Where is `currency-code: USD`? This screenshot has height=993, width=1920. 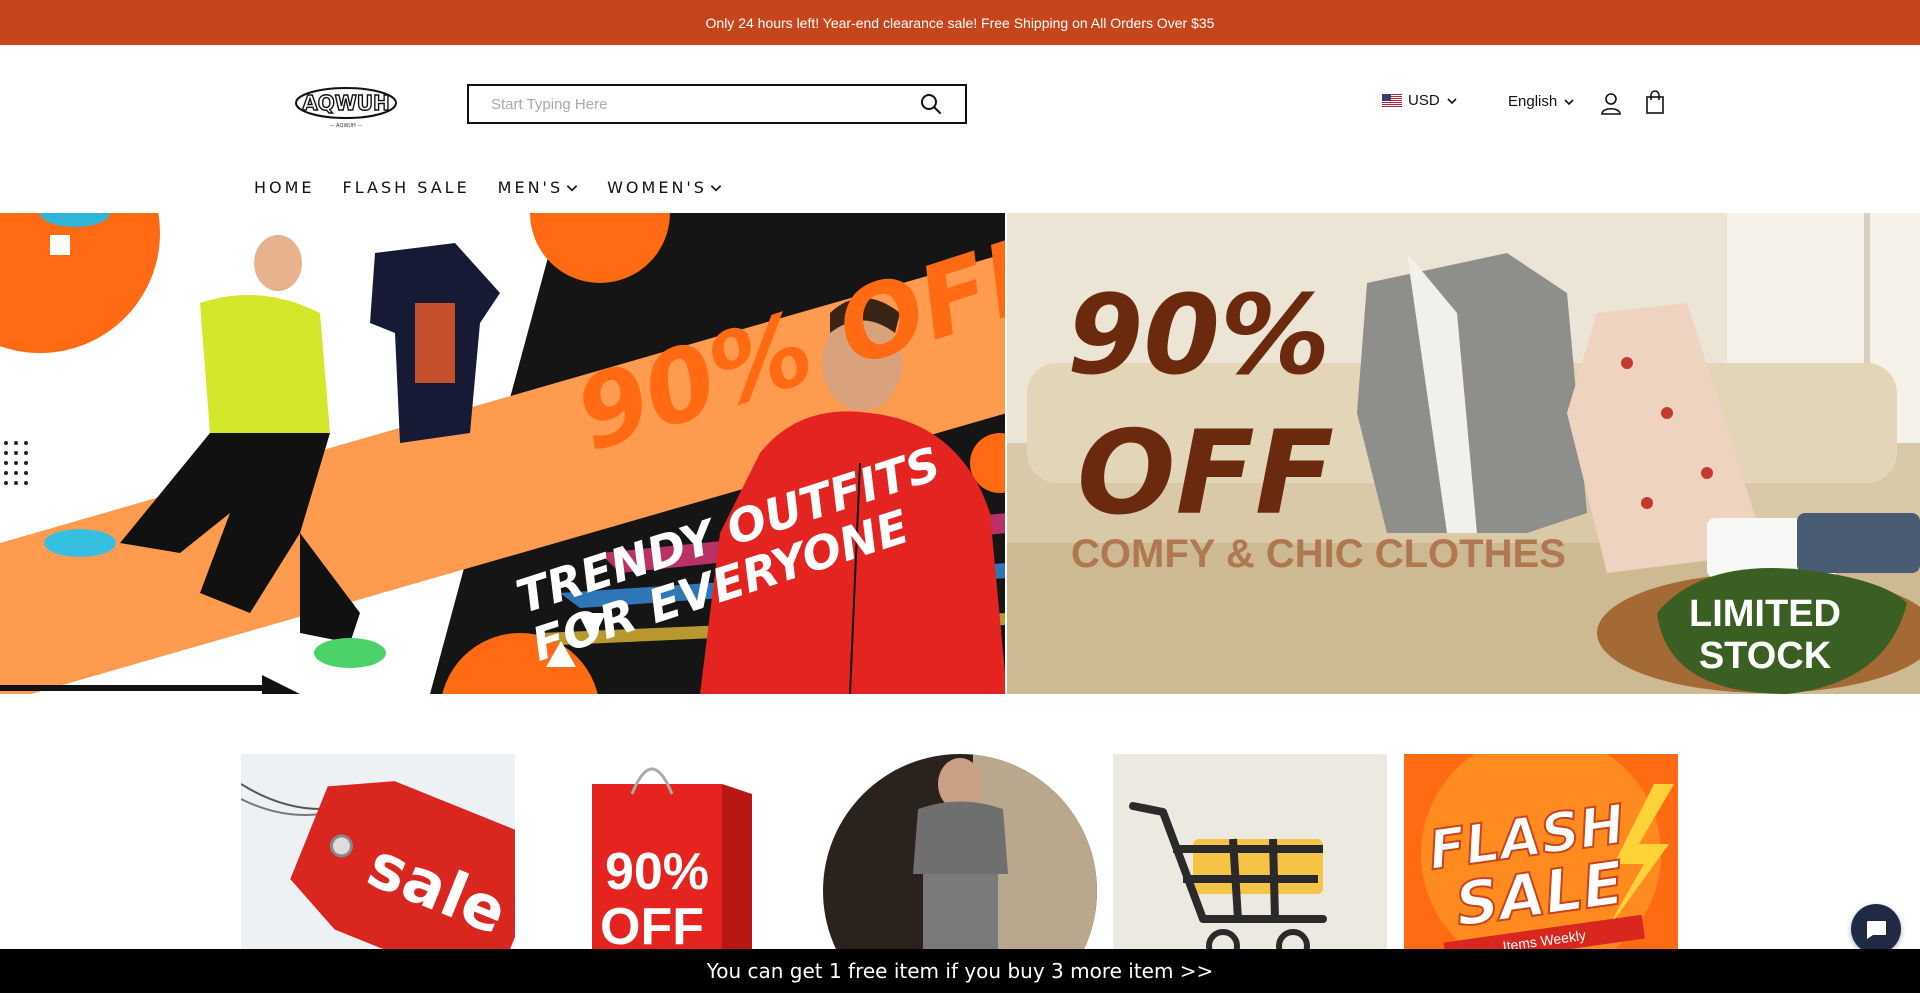 currency-code: USD is located at coordinates (1424, 100).